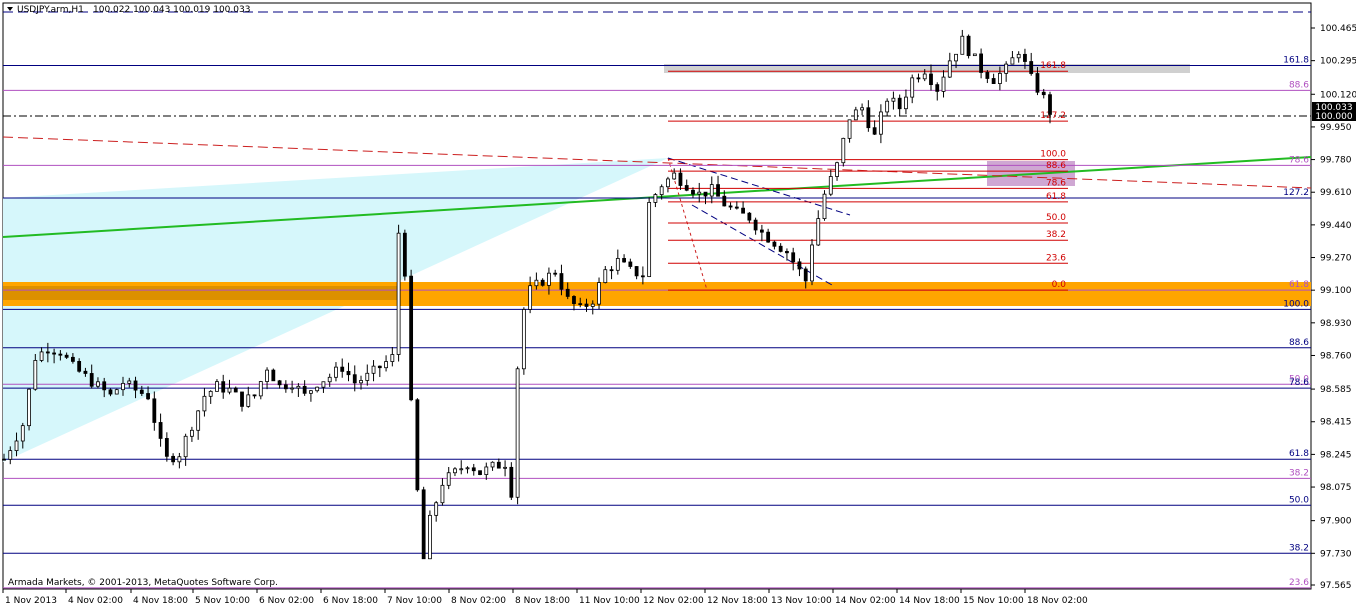 The height and width of the screenshot is (608, 1356). Describe the element at coordinates (1336, 554) in the screenshot. I see `y-tick-label: 97.730` at that location.